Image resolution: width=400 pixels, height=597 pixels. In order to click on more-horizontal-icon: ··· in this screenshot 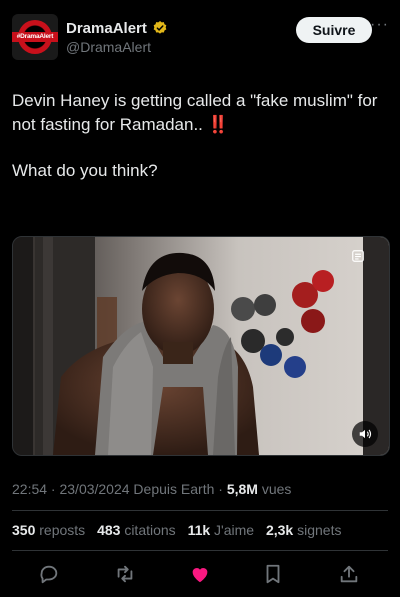, I will do `click(379, 25)`.